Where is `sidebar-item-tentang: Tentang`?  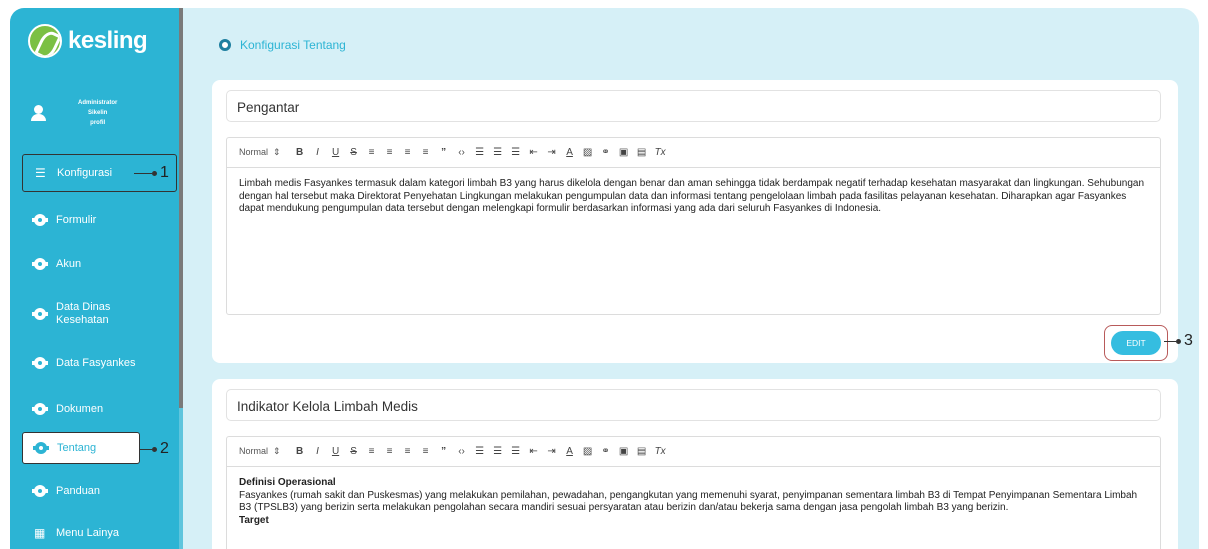
sidebar-item-tentang: Tentang is located at coordinates (81, 448).